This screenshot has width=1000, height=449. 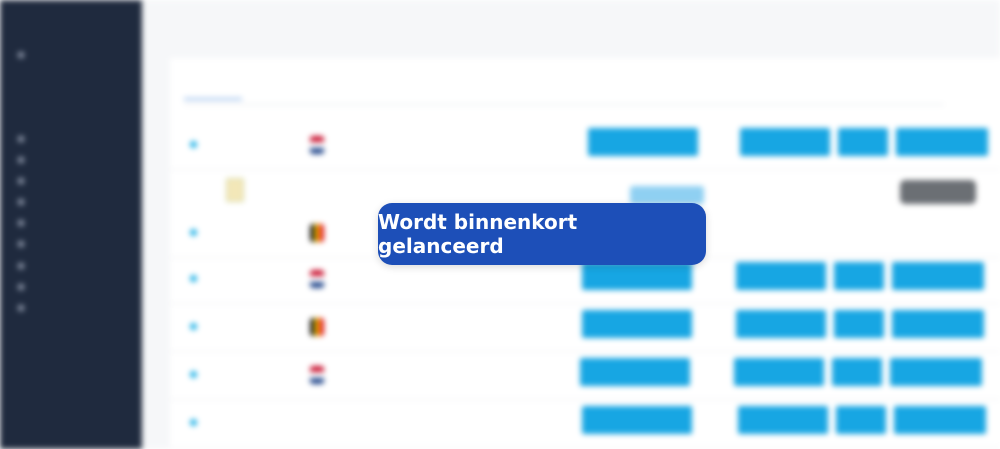 What do you see at coordinates (938, 192) in the screenshot?
I see `product-secondary-button` at bounding box center [938, 192].